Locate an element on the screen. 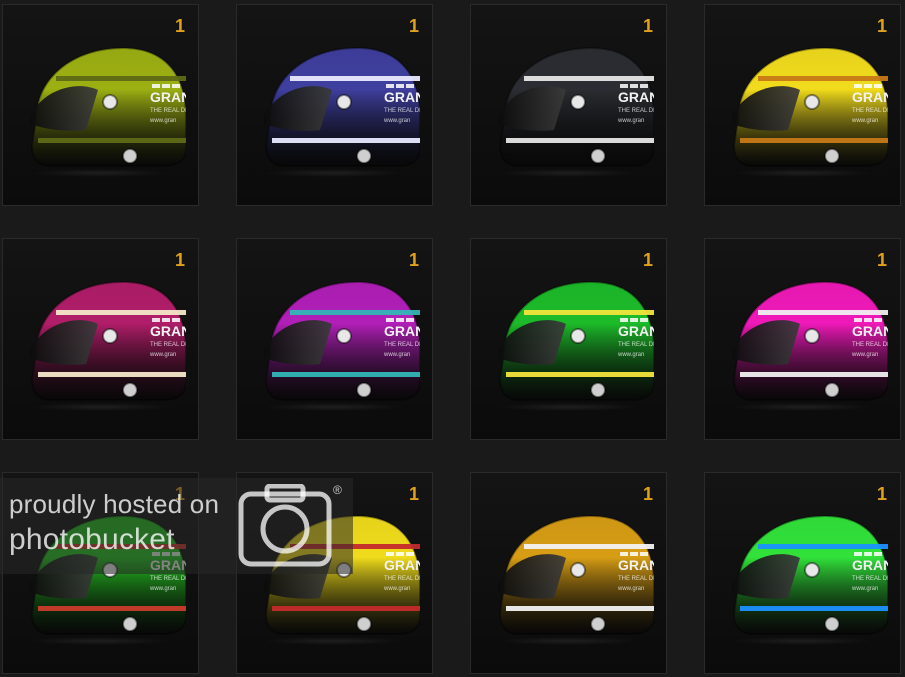 The image size is (905, 677). helmet-tile-4: 1 GRAN THE REAL DR www.gran is located at coordinates (802, 105).